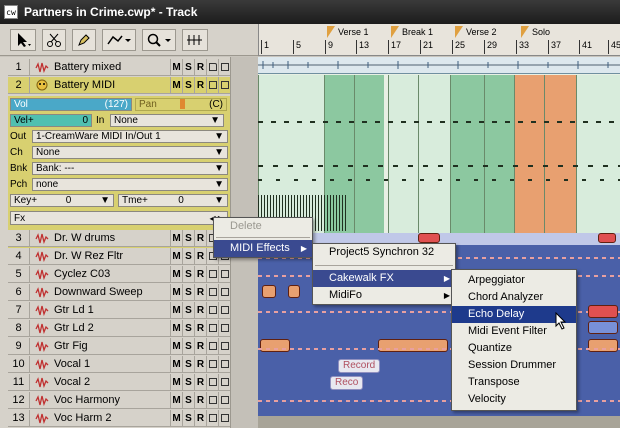 The image size is (620, 428). I want to click on track-row: 7 Gtr Ld 1 M S R, so click(119, 310).